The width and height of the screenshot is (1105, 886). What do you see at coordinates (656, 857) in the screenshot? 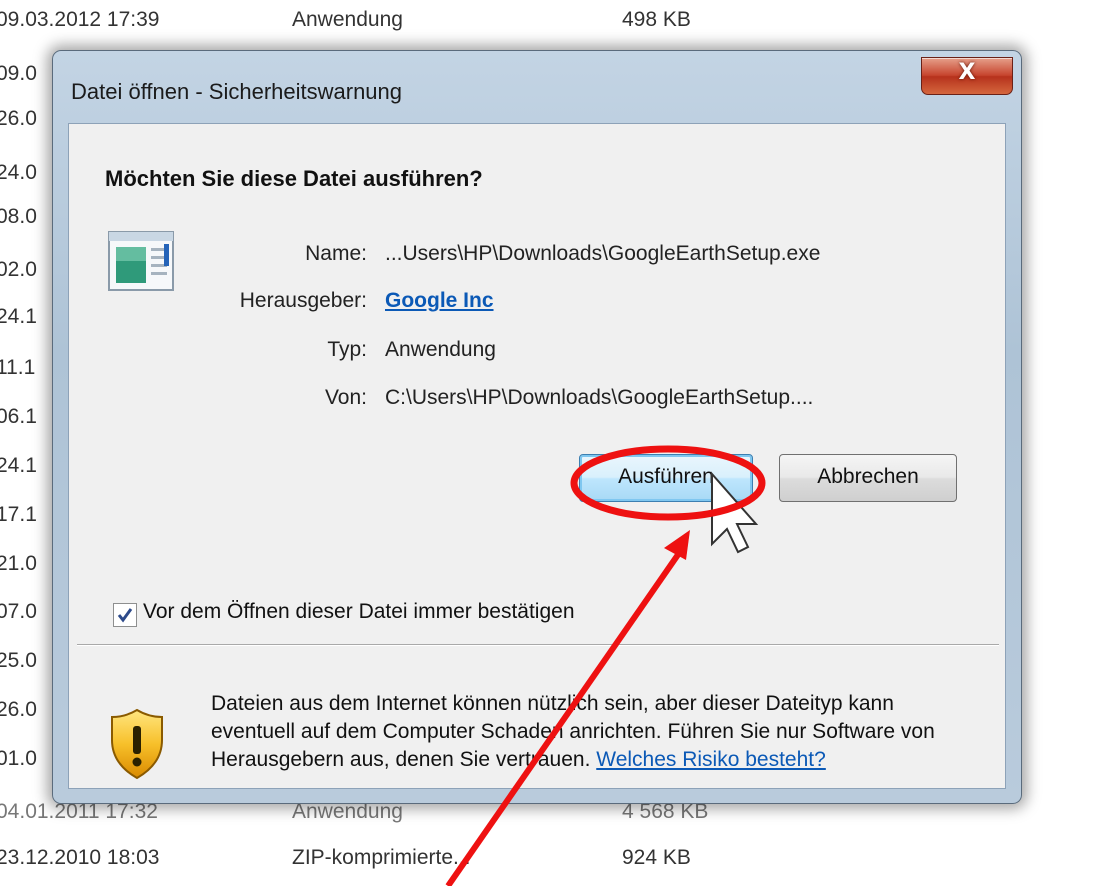
I see `row-size: 924 KB` at bounding box center [656, 857].